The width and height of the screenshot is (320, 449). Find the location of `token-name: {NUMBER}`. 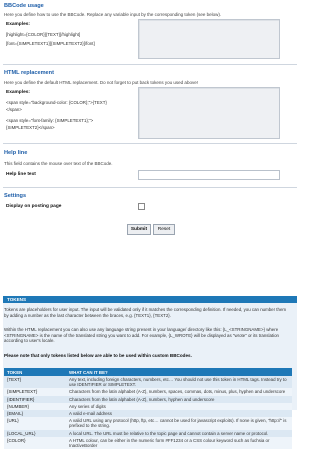

token-name: {NUMBER} is located at coordinates (35, 406).